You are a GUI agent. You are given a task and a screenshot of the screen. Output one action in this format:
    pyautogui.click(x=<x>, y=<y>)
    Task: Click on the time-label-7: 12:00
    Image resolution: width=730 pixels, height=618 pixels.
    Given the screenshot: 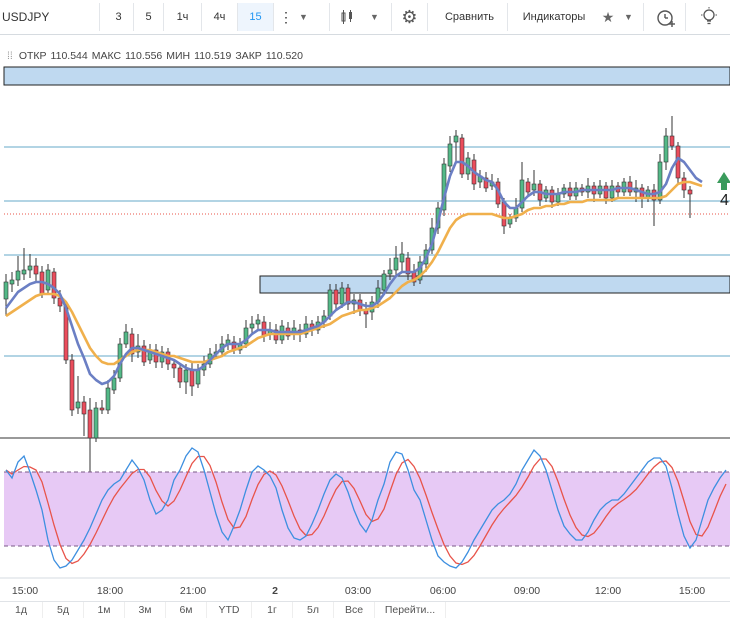 What is the action you would take?
    pyautogui.click(x=608, y=591)
    